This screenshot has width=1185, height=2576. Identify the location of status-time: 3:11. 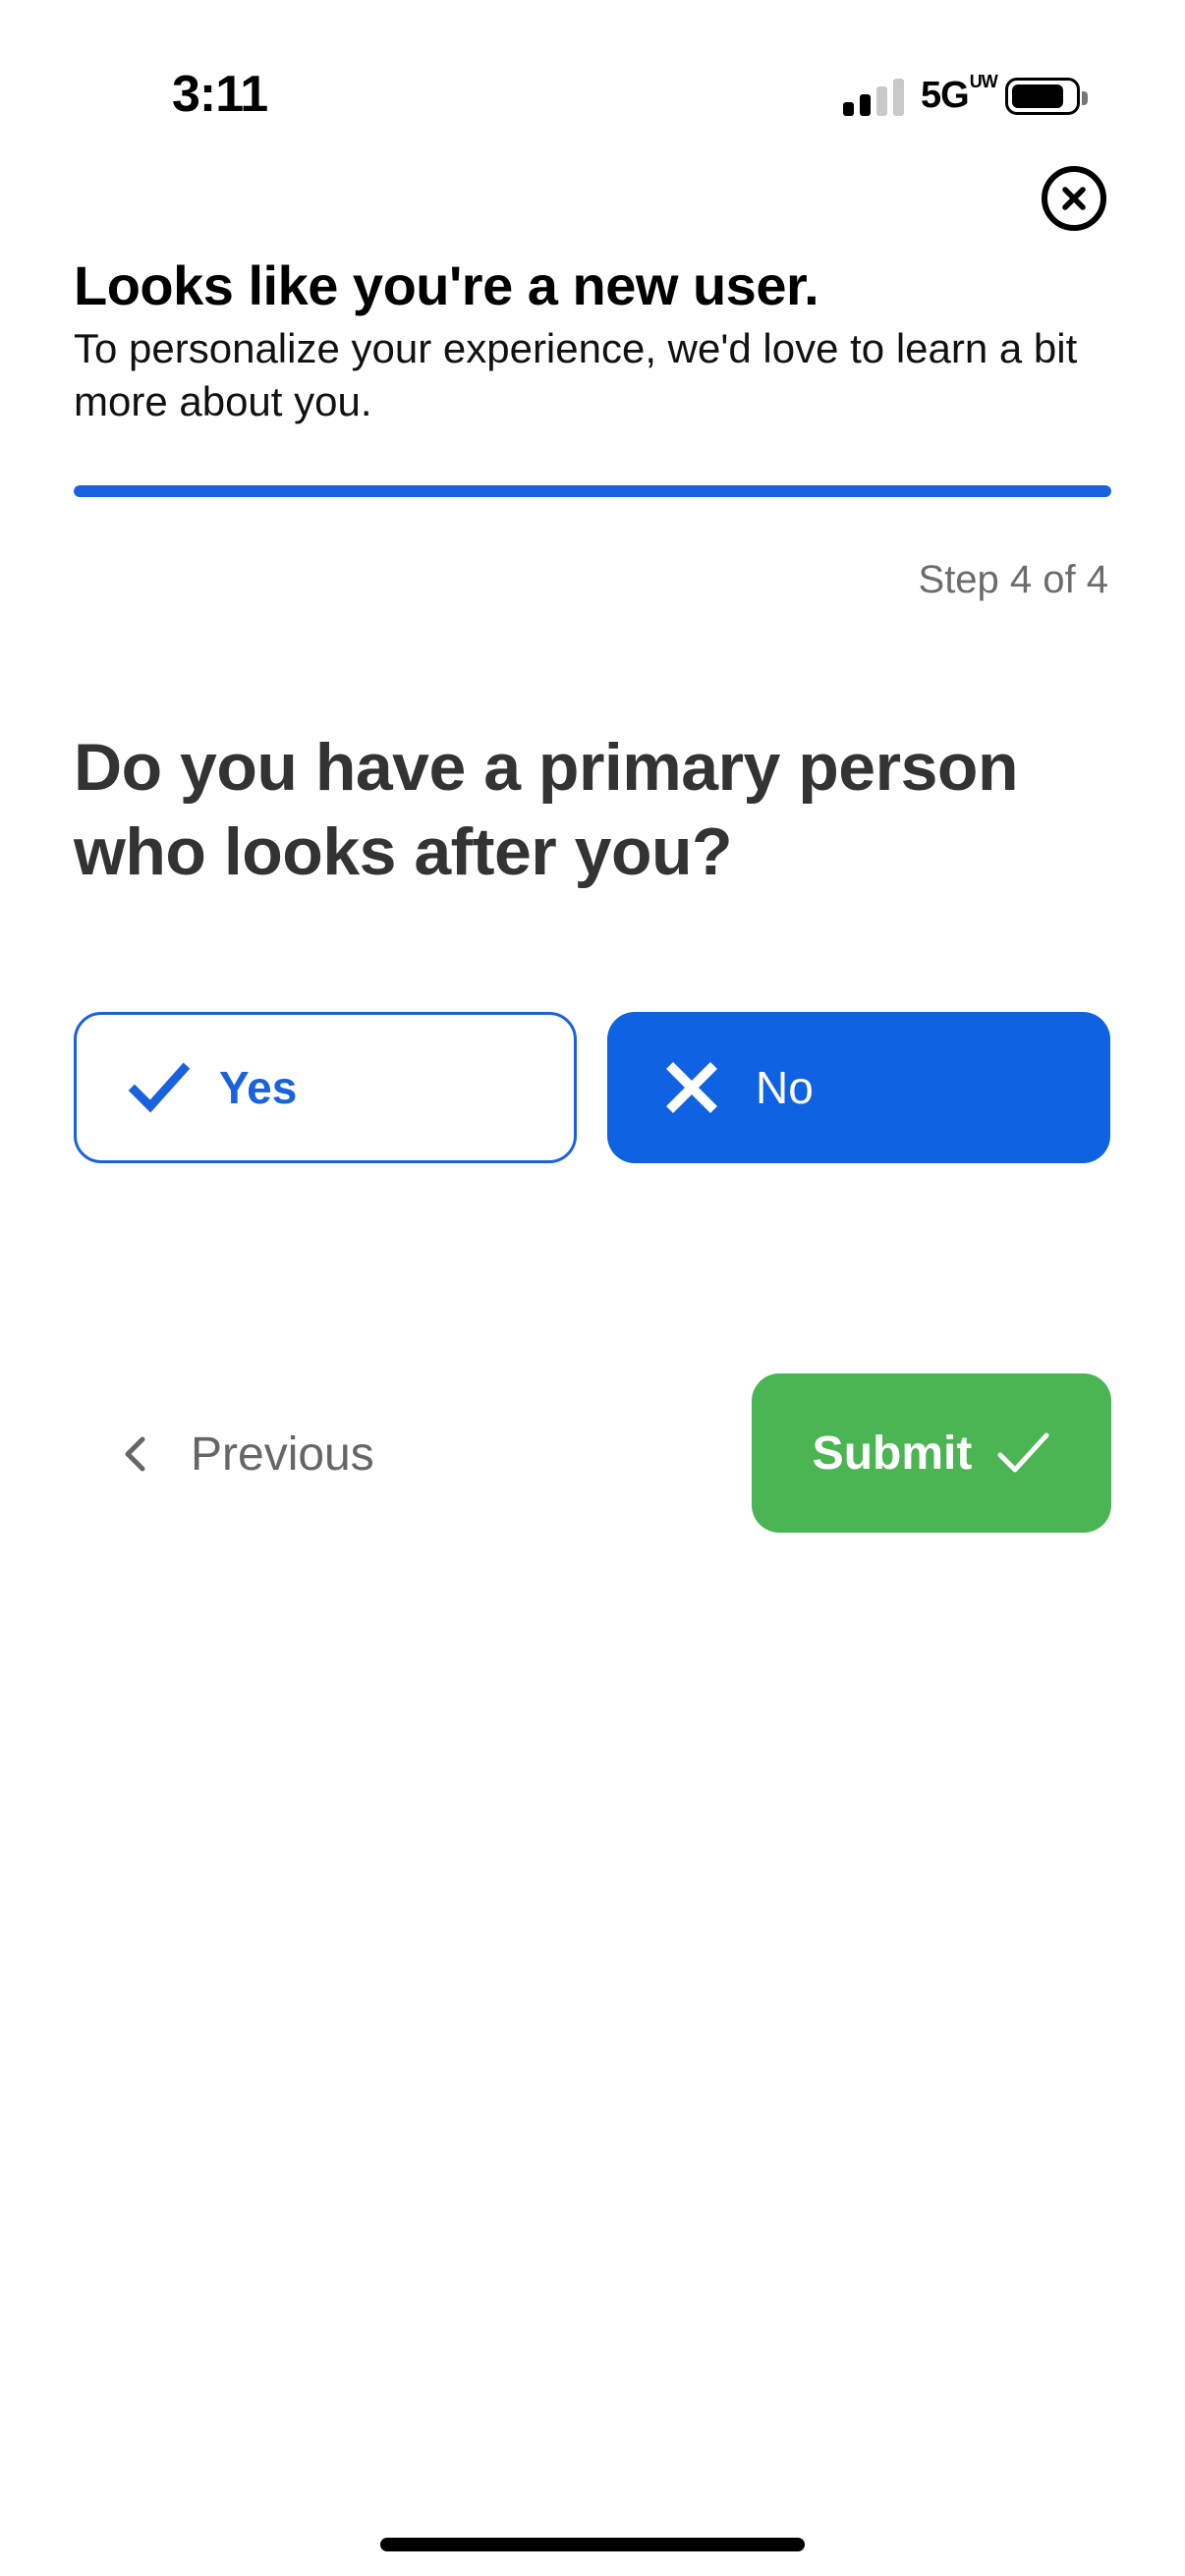
(220, 94).